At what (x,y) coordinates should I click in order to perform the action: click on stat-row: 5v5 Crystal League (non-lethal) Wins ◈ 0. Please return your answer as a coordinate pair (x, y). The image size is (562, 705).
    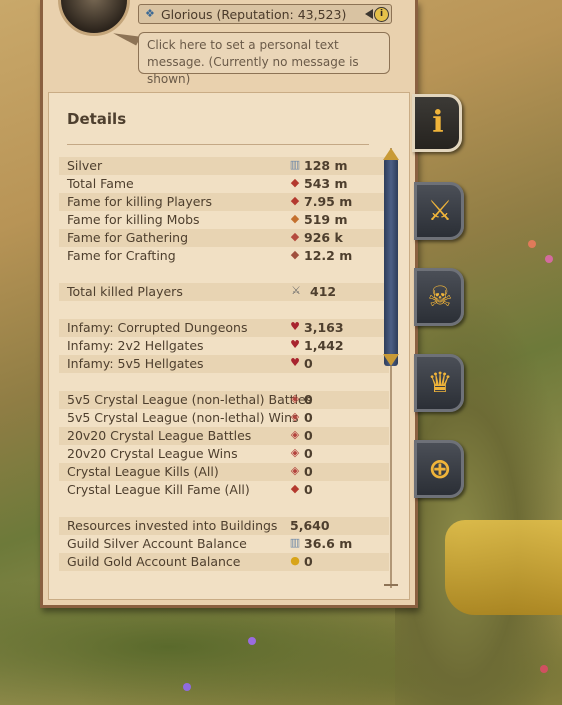
    Looking at the image, I should click on (224, 418).